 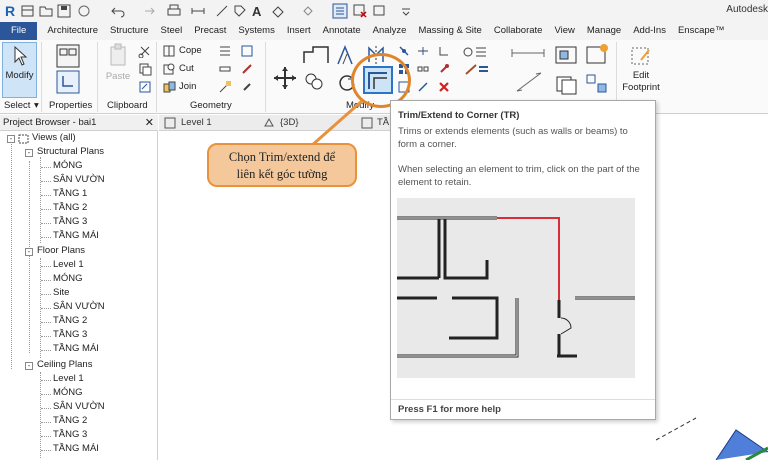 What do you see at coordinates (145, 51) in the screenshot?
I see `cut-scissors-icon` at bounding box center [145, 51].